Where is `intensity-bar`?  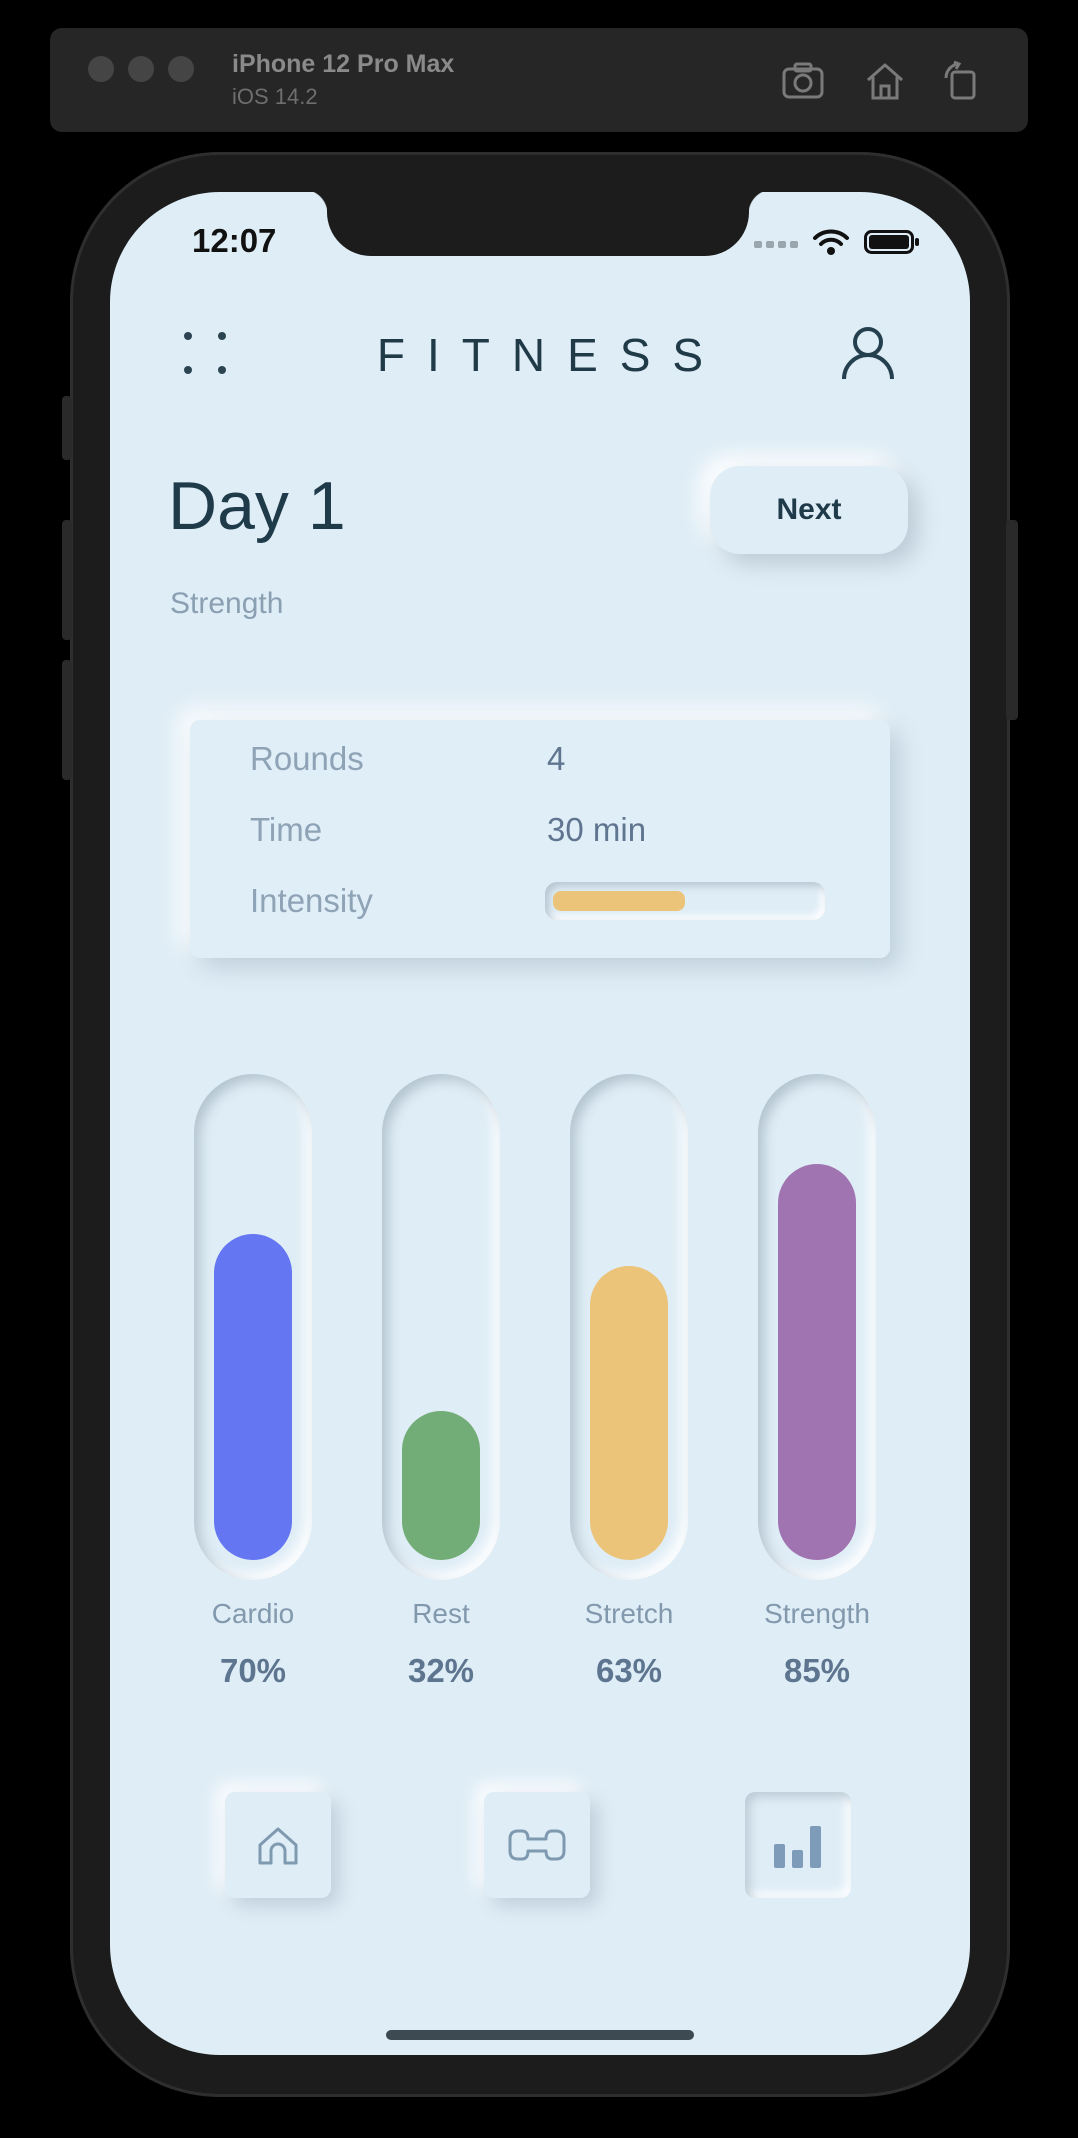 intensity-bar is located at coordinates (685, 901).